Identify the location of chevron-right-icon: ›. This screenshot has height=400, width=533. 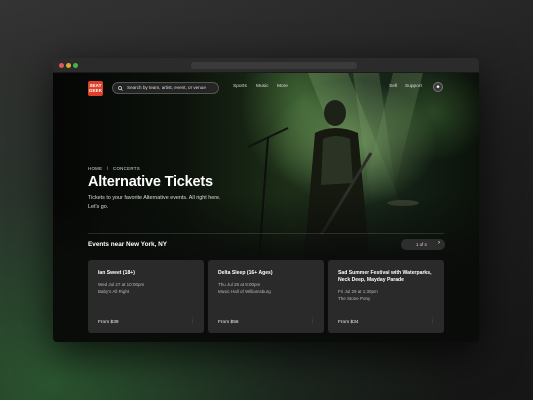
(439, 243).